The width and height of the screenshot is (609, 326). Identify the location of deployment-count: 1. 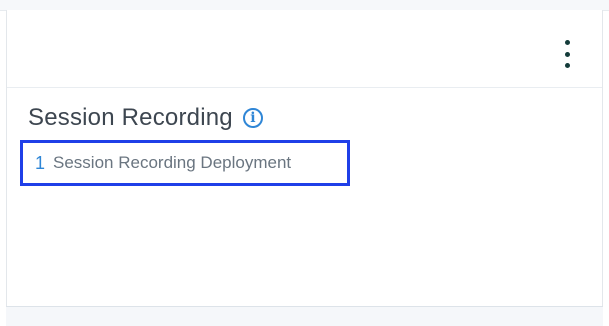
(40, 162).